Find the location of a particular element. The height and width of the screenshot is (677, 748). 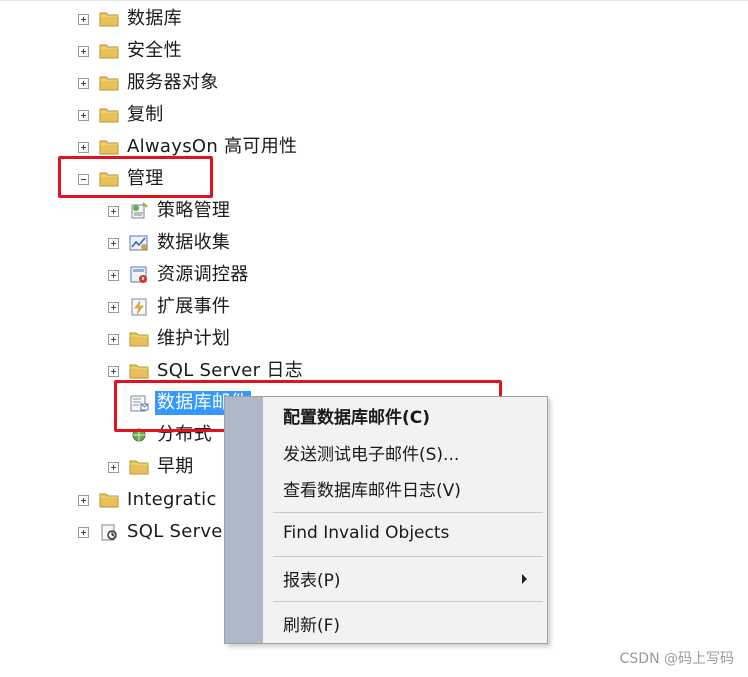

menu-item-find-invalid: Find Invalid Objects is located at coordinates (405, 533).